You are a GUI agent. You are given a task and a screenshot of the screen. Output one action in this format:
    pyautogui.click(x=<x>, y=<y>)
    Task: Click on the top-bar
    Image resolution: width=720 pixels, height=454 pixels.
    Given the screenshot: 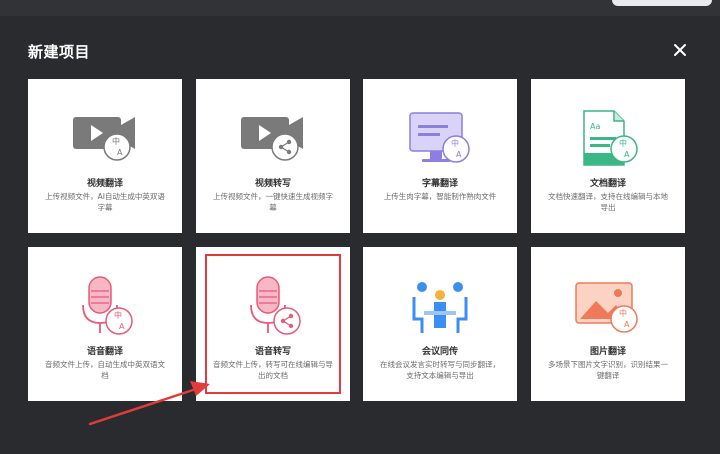 What is the action you would take?
    pyautogui.click(x=360, y=8)
    